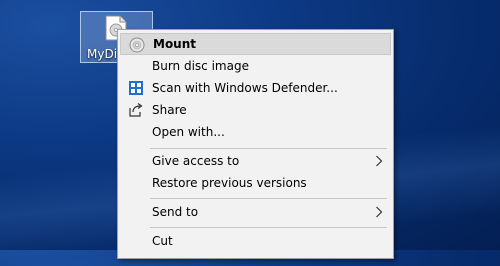 The image size is (500, 266). What do you see at coordinates (175, 44) in the screenshot?
I see `menu-item-label: Mount` at bounding box center [175, 44].